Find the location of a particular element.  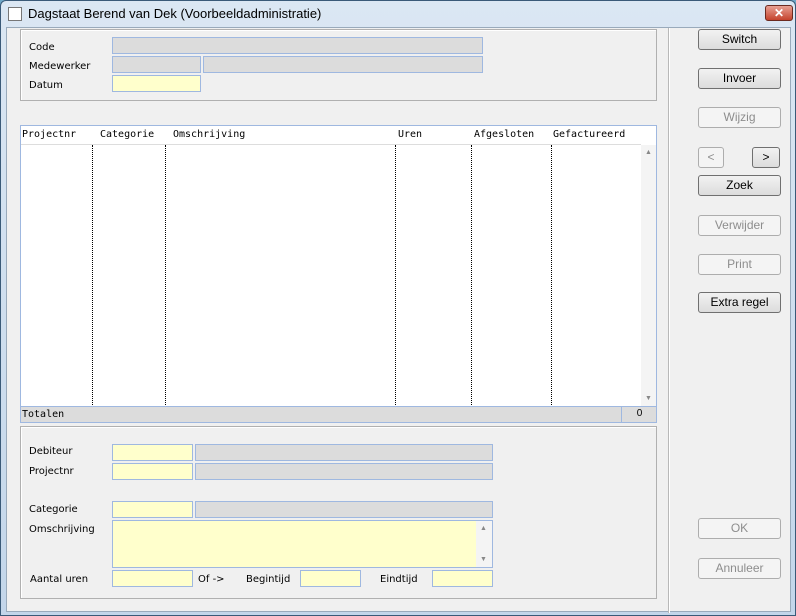

eindtijd-field is located at coordinates (462, 578).